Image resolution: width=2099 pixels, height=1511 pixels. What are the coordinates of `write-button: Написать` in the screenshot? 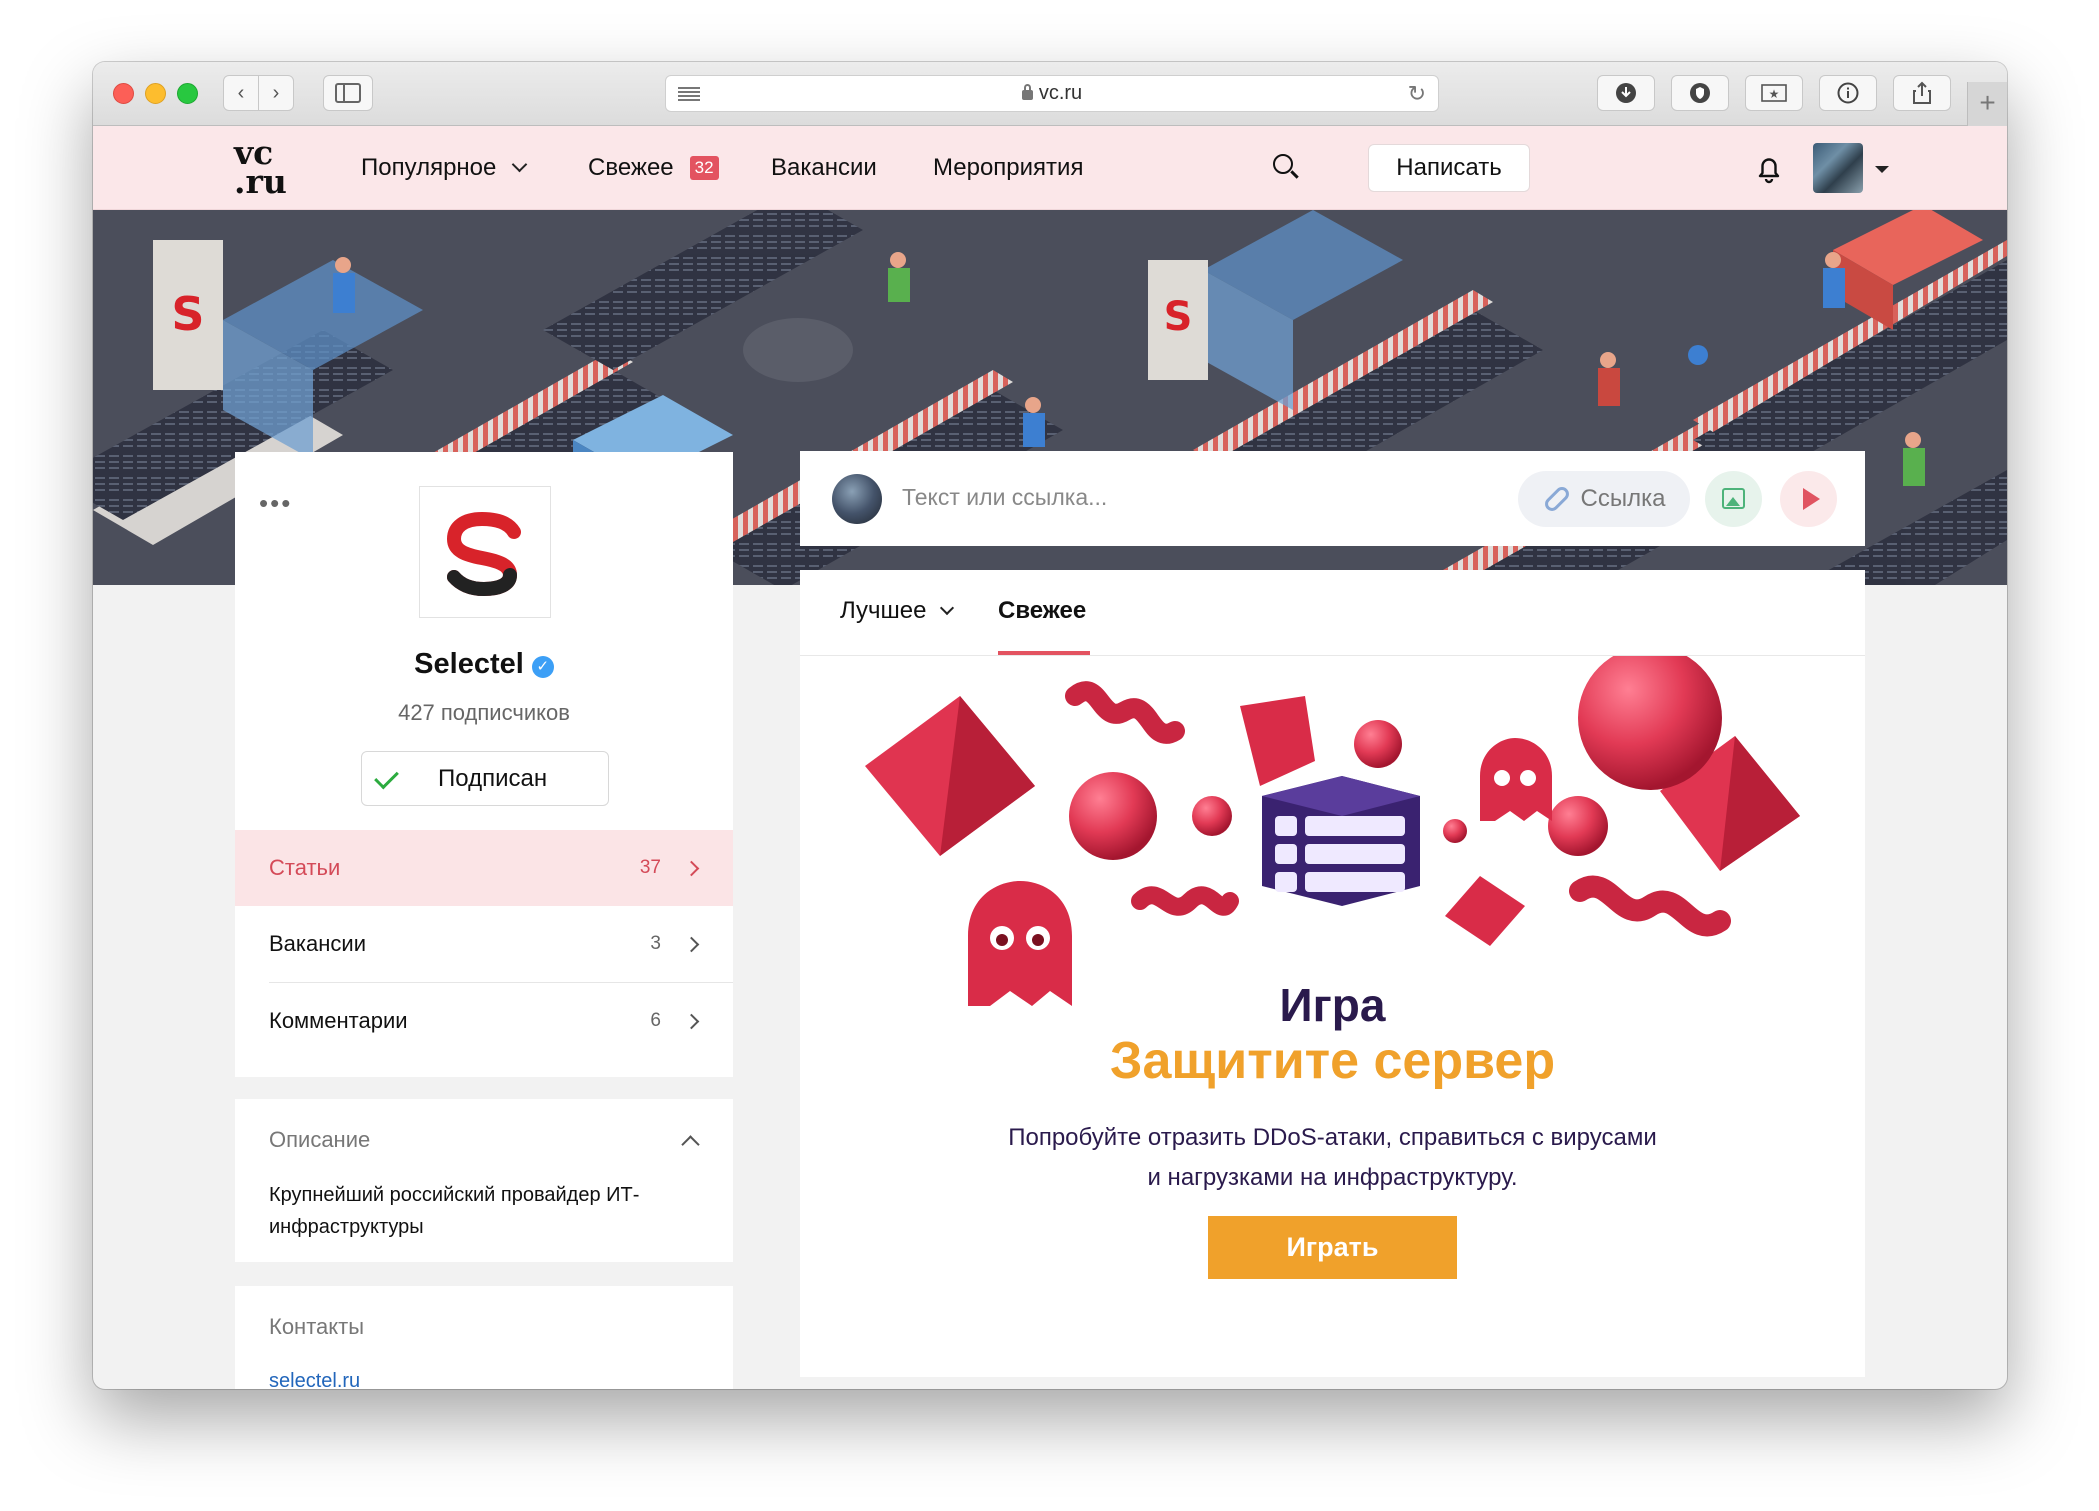 It's located at (1449, 168).